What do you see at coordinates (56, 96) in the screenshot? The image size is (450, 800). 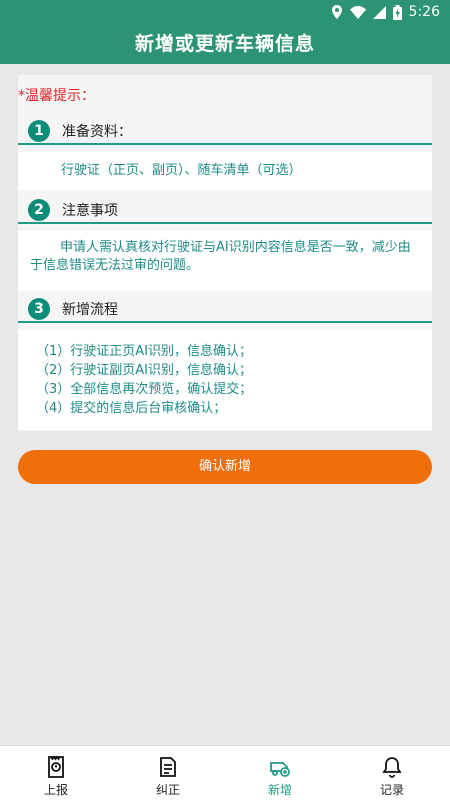 I see `warm-tip-label: *温馨提示：` at bounding box center [56, 96].